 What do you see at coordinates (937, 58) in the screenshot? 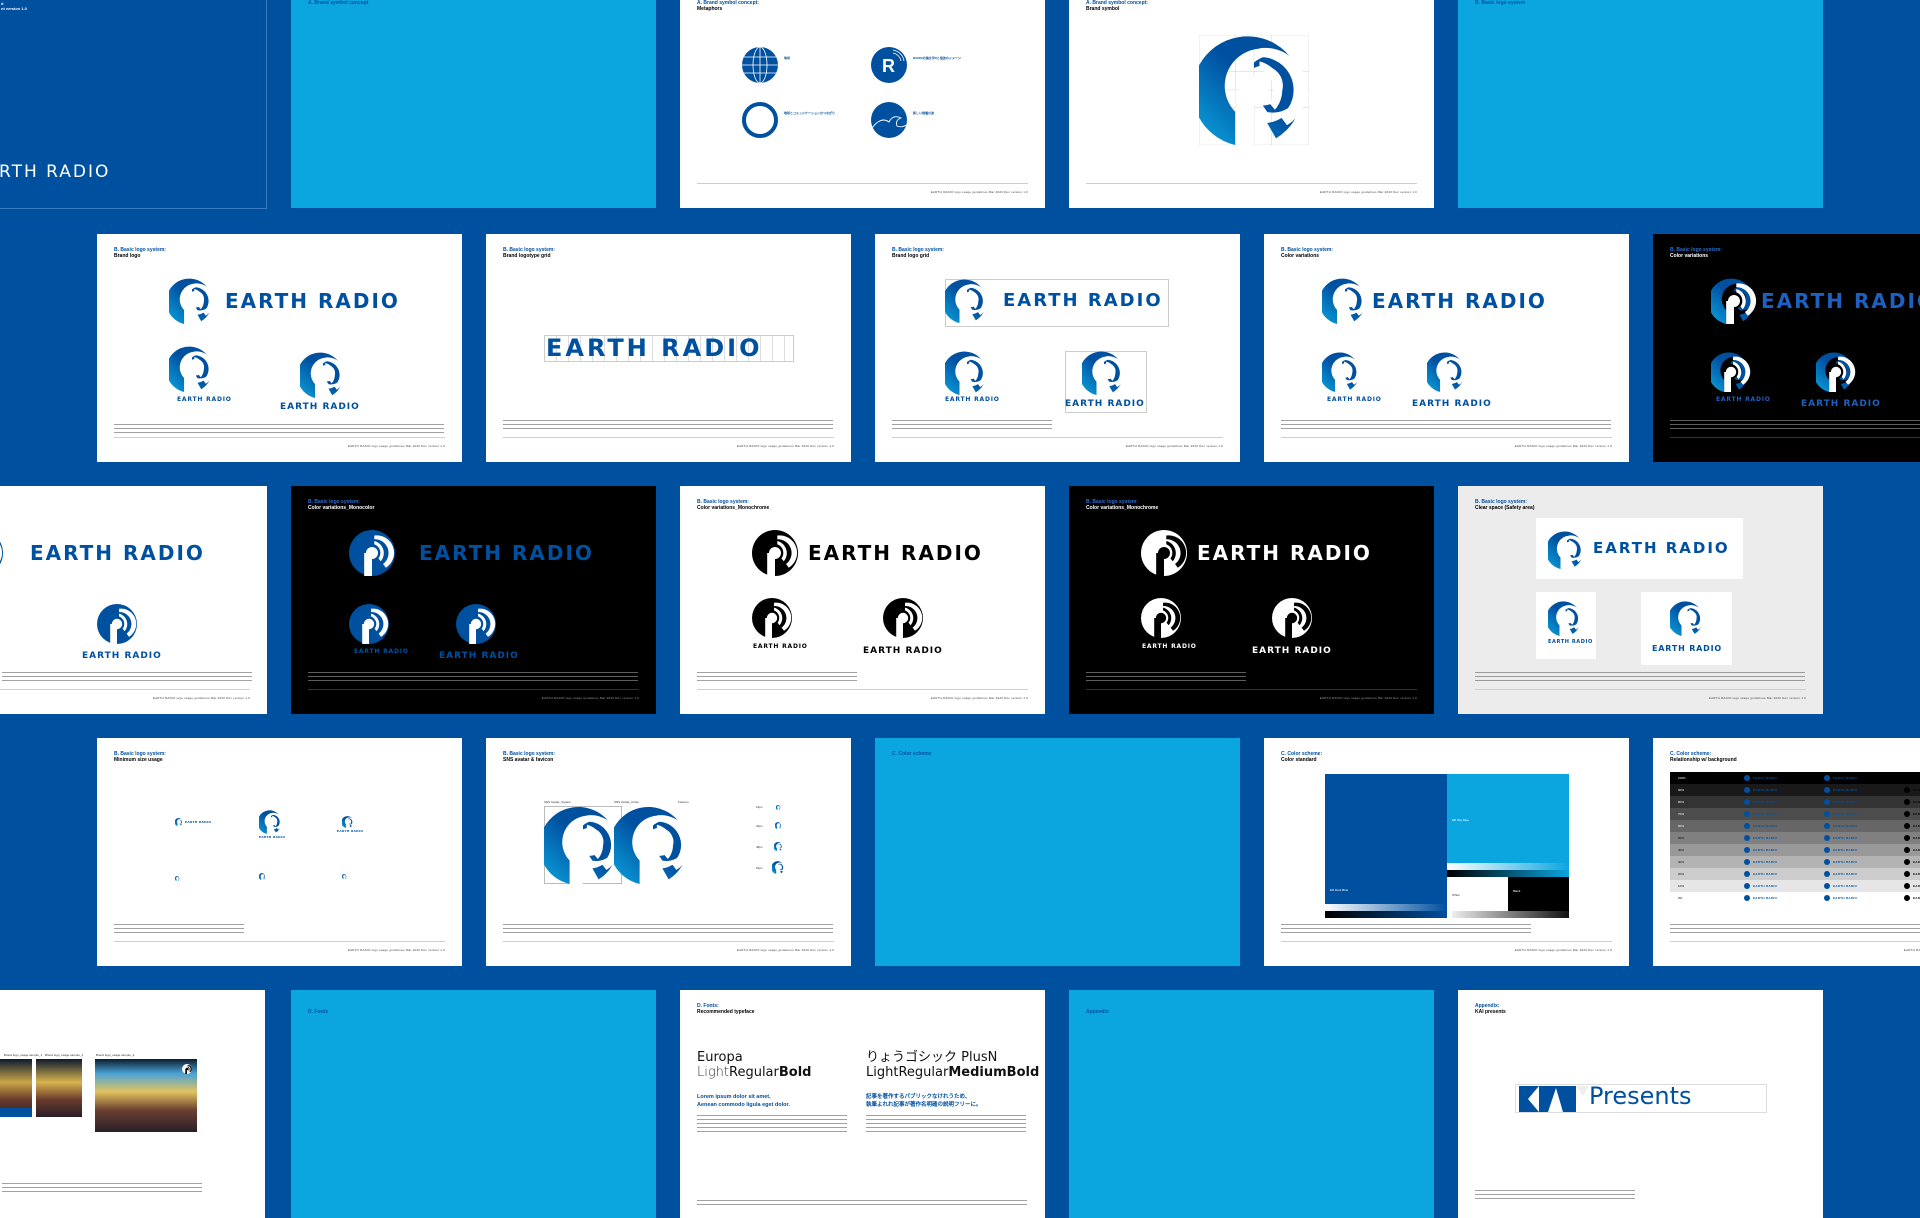
I see `metaphor-title-2: RADIOの頭文字Rと電波のイメージ` at bounding box center [937, 58].